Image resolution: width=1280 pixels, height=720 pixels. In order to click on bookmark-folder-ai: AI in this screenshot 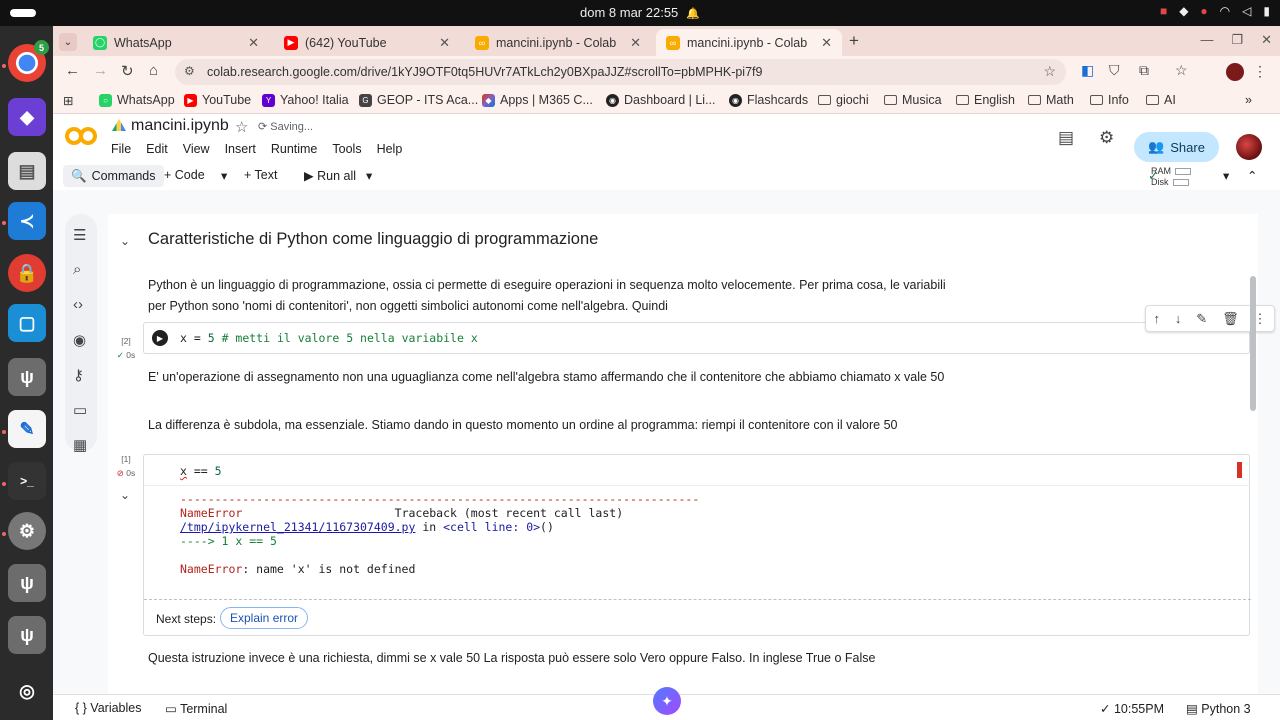, I will do `click(1161, 100)`.